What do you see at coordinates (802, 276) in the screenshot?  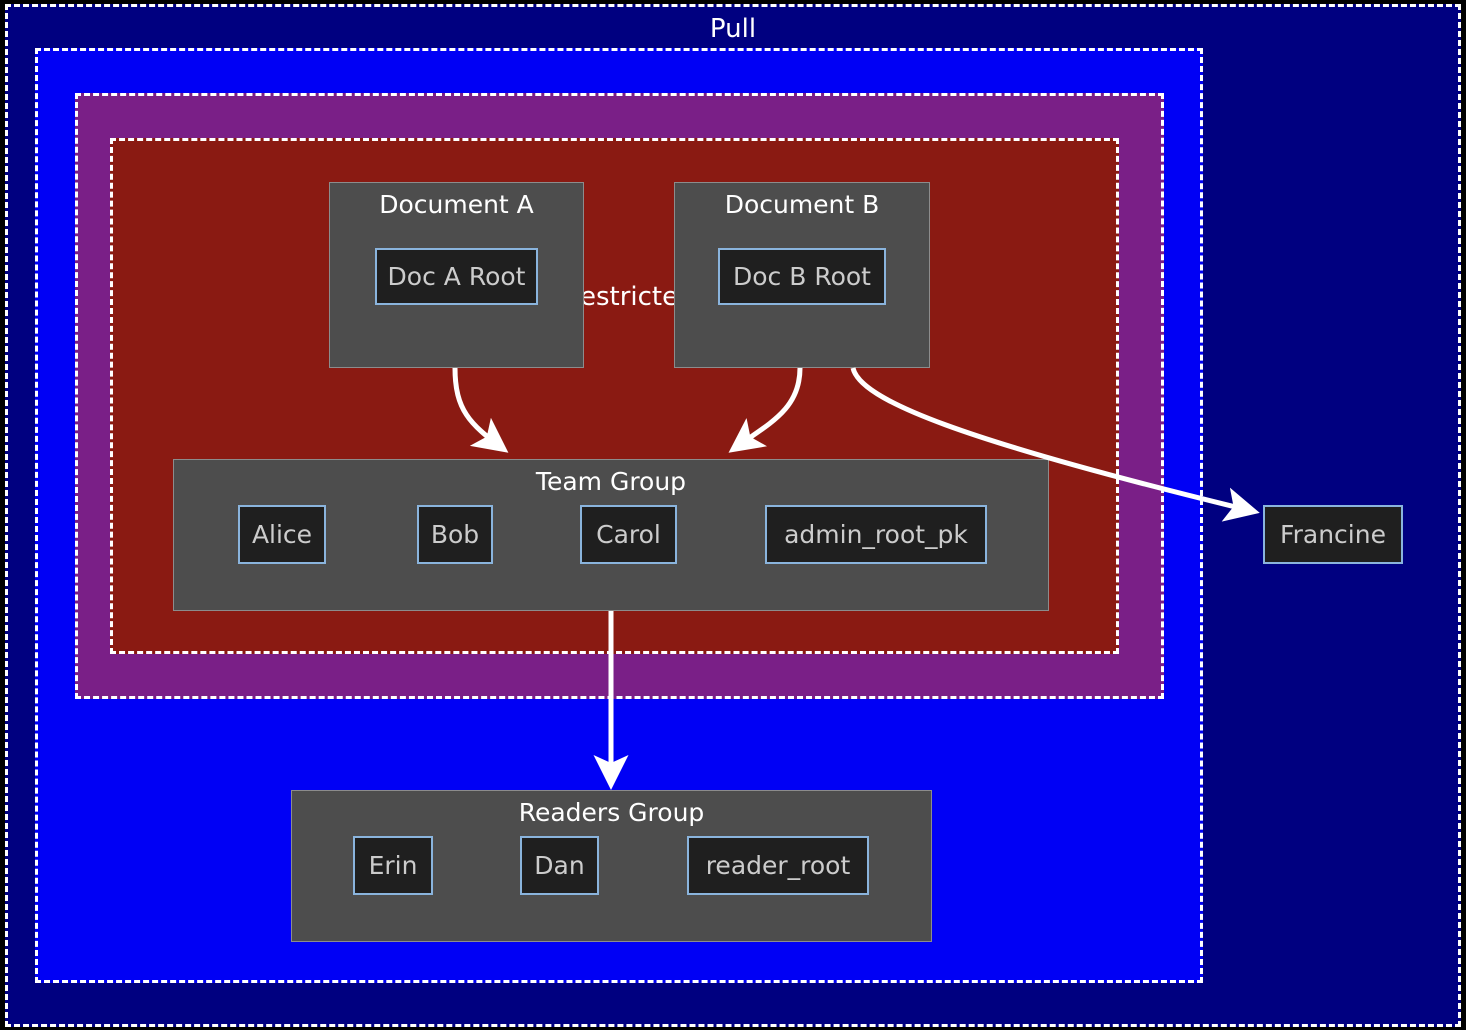 I see `node-doc-b-root: Doc B Root` at bounding box center [802, 276].